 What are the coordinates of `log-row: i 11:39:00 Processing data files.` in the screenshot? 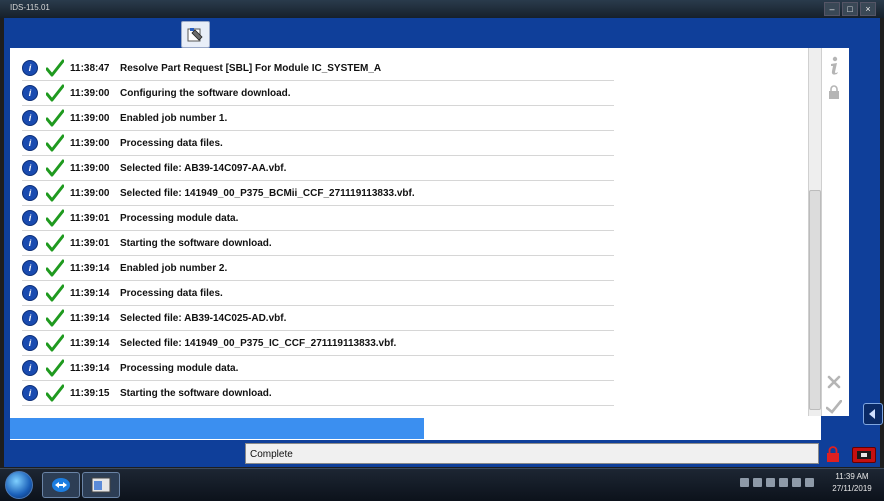 It's located at (318, 143).